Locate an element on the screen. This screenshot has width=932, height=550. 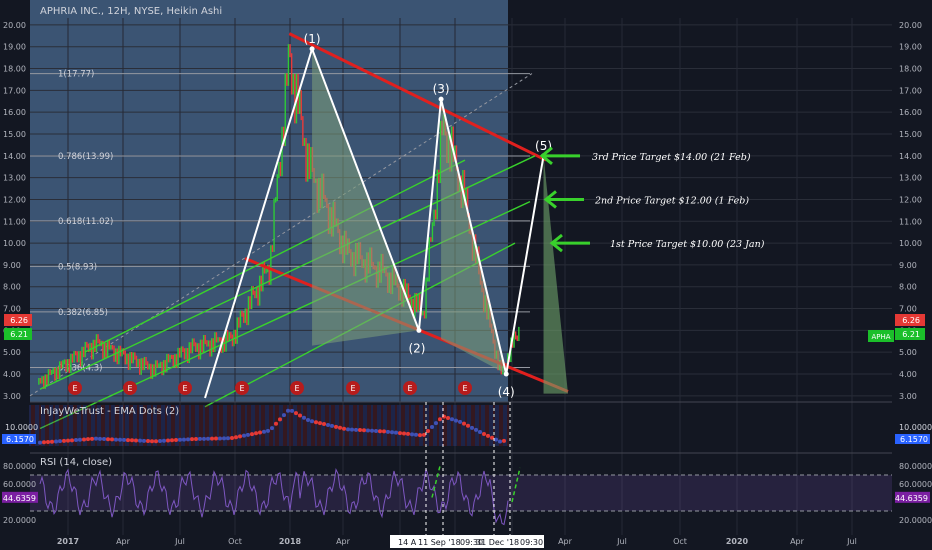
left-badge-text-0: 6.26 is located at coordinates (19, 320).